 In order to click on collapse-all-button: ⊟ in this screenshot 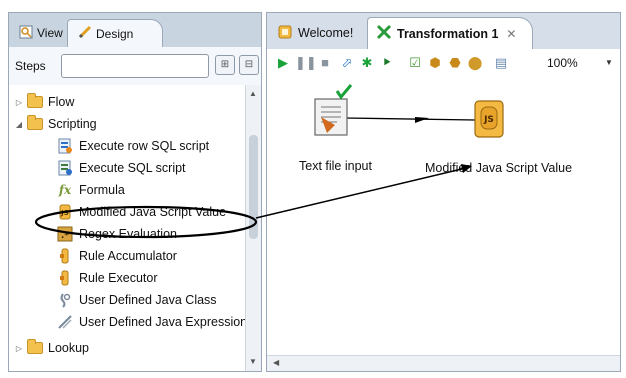, I will do `click(249, 65)`.